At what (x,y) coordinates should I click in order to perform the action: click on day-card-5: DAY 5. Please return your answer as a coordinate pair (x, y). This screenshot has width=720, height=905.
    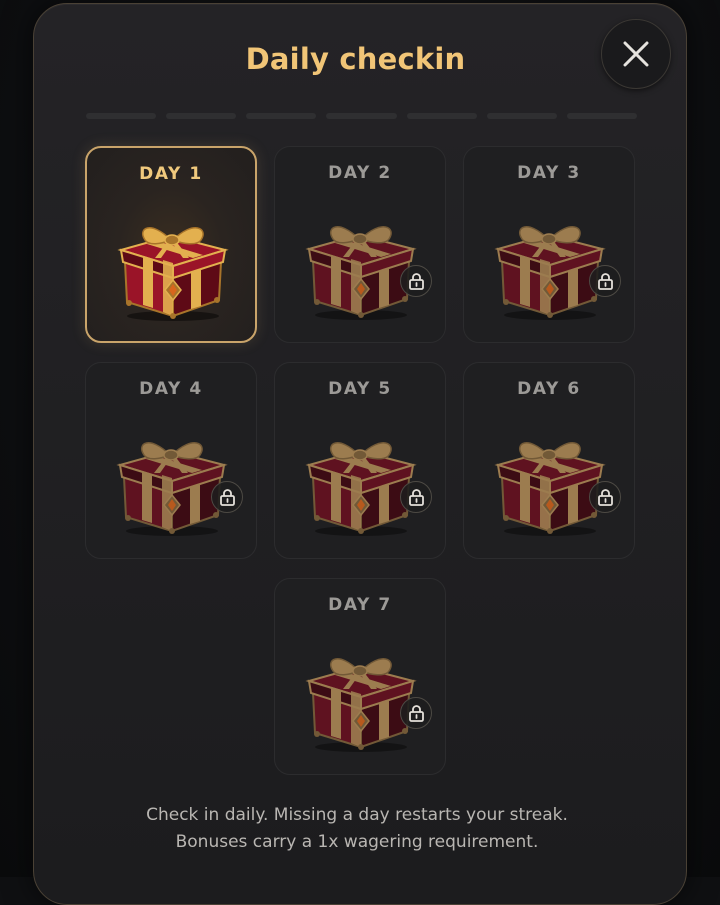
    Looking at the image, I should click on (360, 460).